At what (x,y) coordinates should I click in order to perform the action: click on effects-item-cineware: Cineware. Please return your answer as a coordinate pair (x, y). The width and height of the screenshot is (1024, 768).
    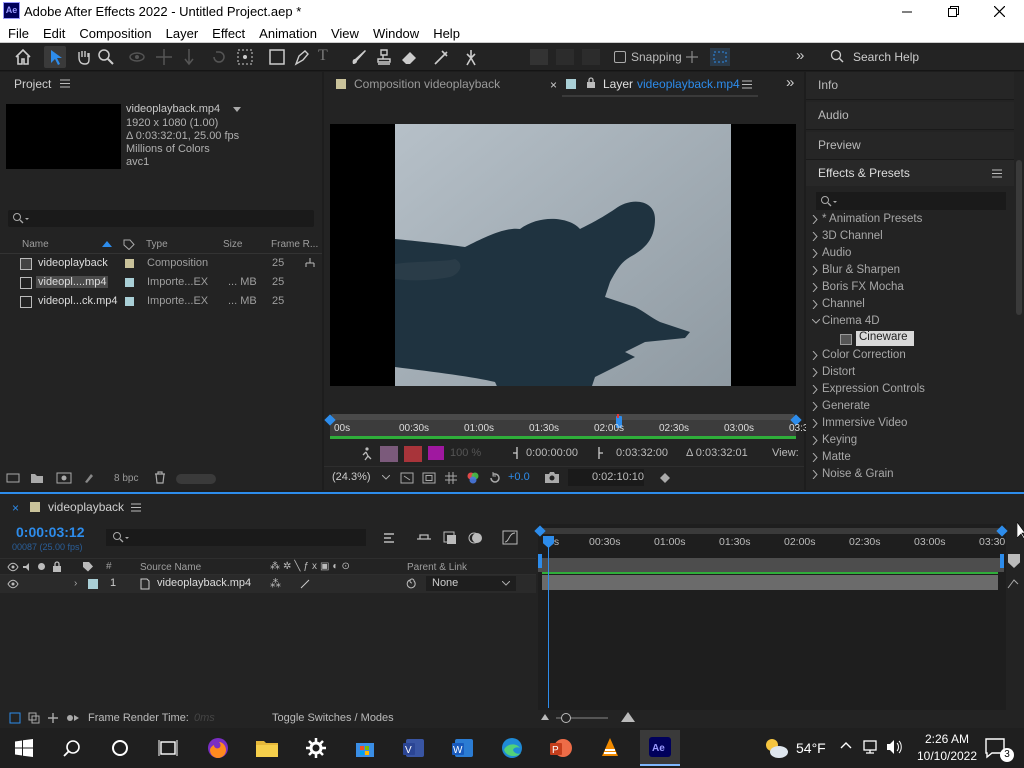
    Looking at the image, I should click on (908, 339).